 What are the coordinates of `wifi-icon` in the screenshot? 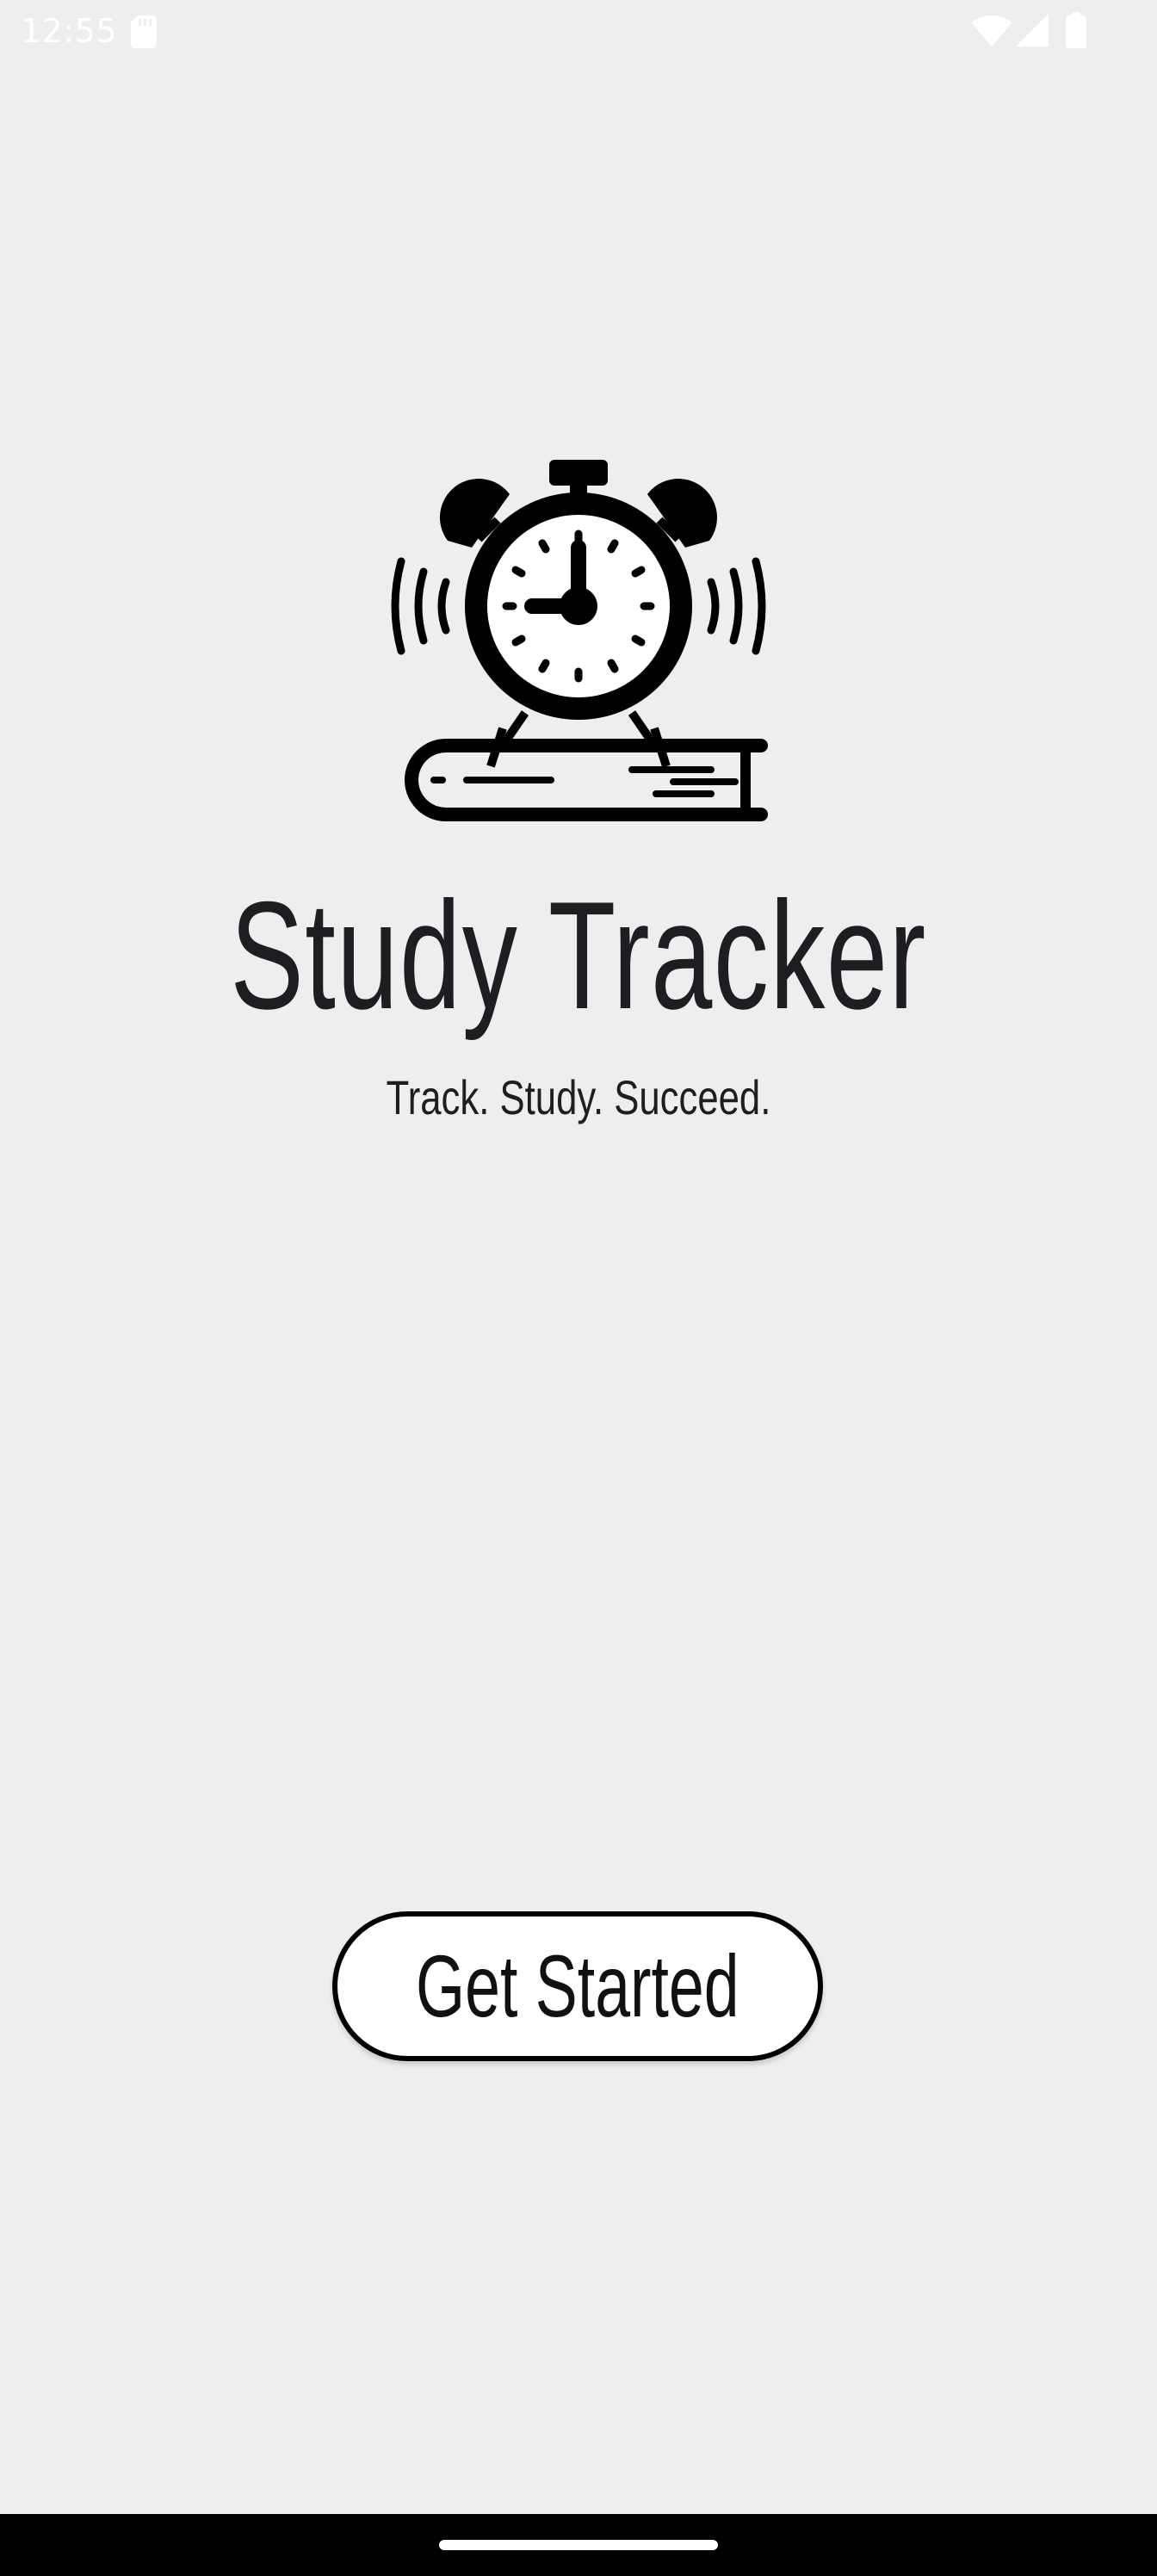 It's located at (992, 30).